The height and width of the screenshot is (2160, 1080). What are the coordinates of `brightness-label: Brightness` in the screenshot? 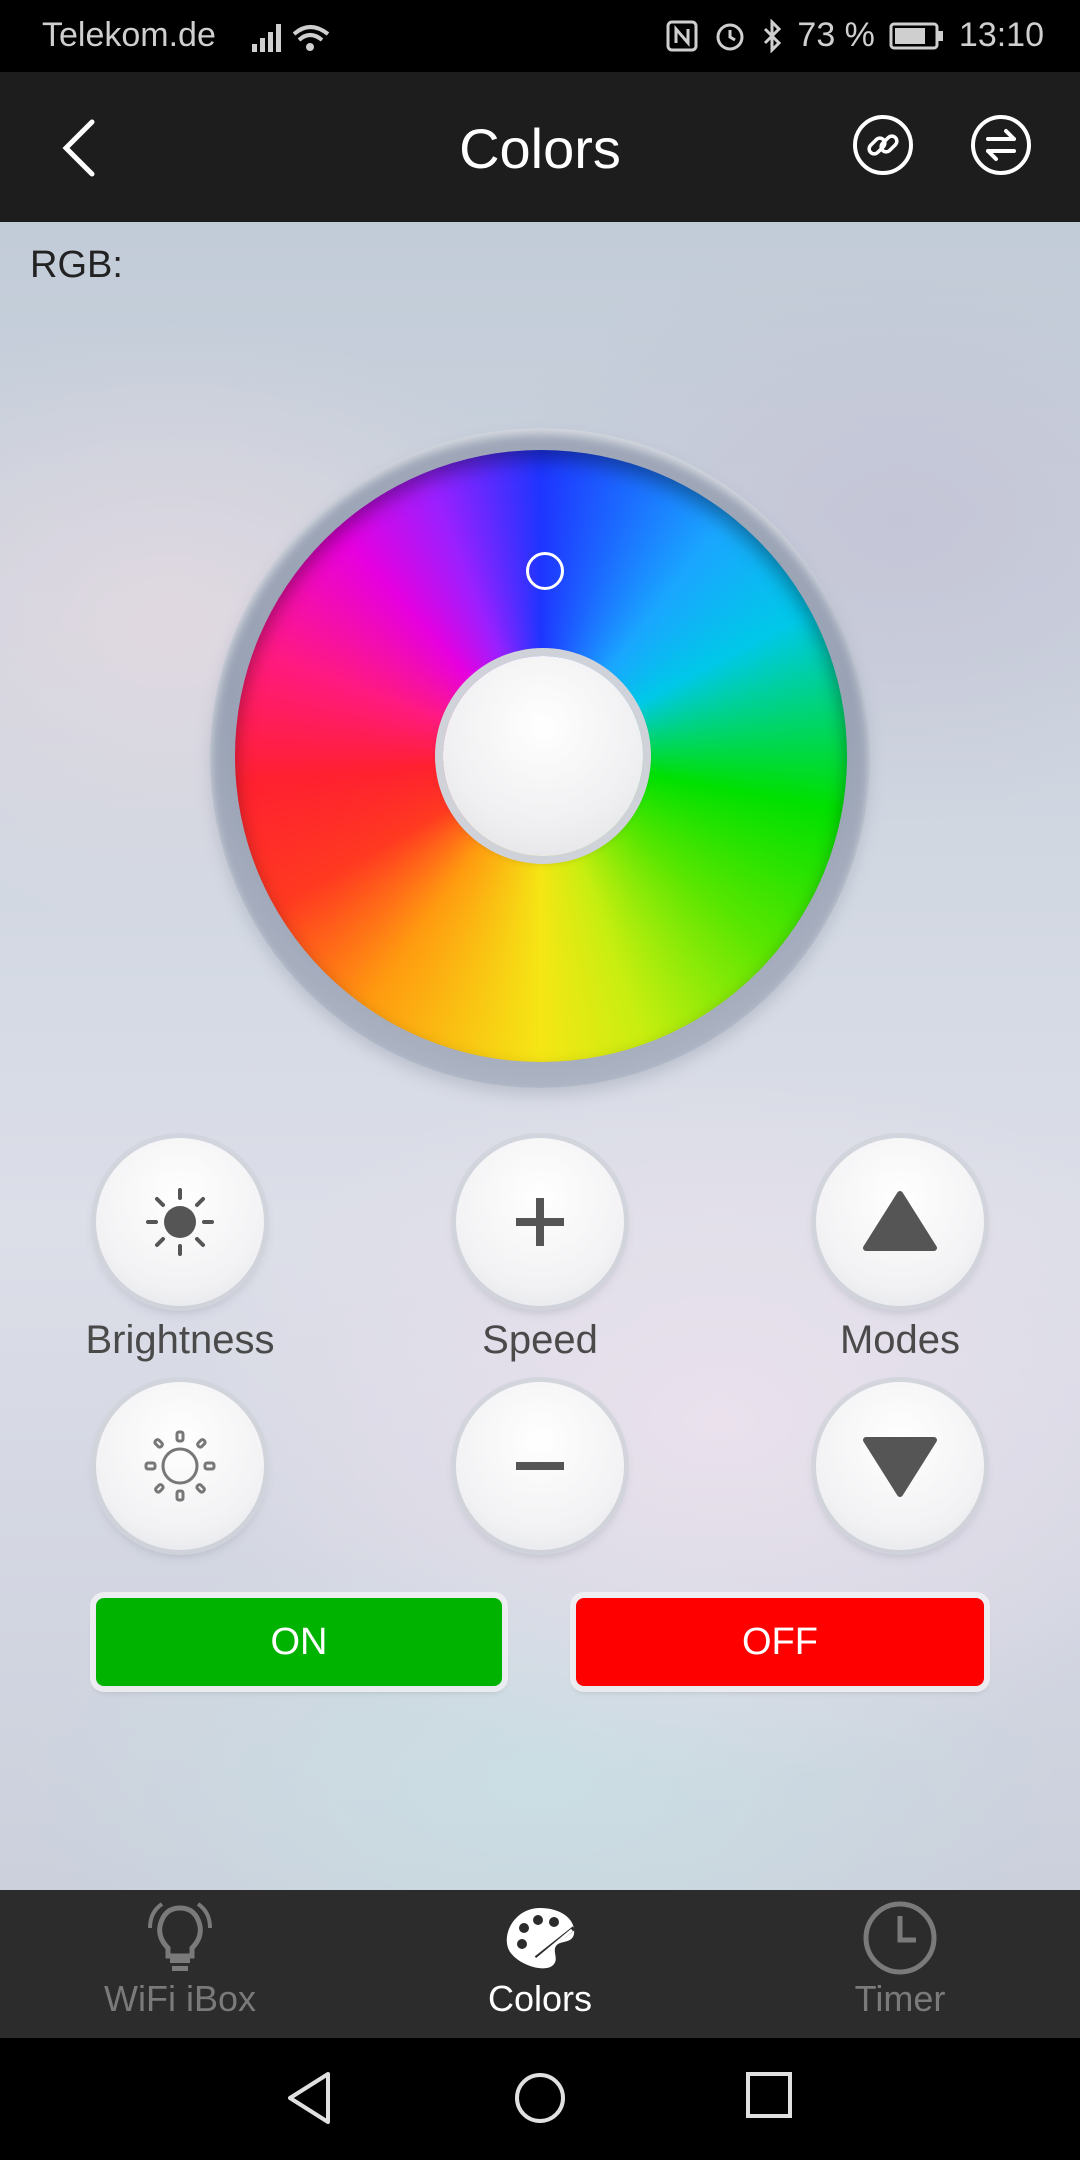 It's located at (180, 1340).